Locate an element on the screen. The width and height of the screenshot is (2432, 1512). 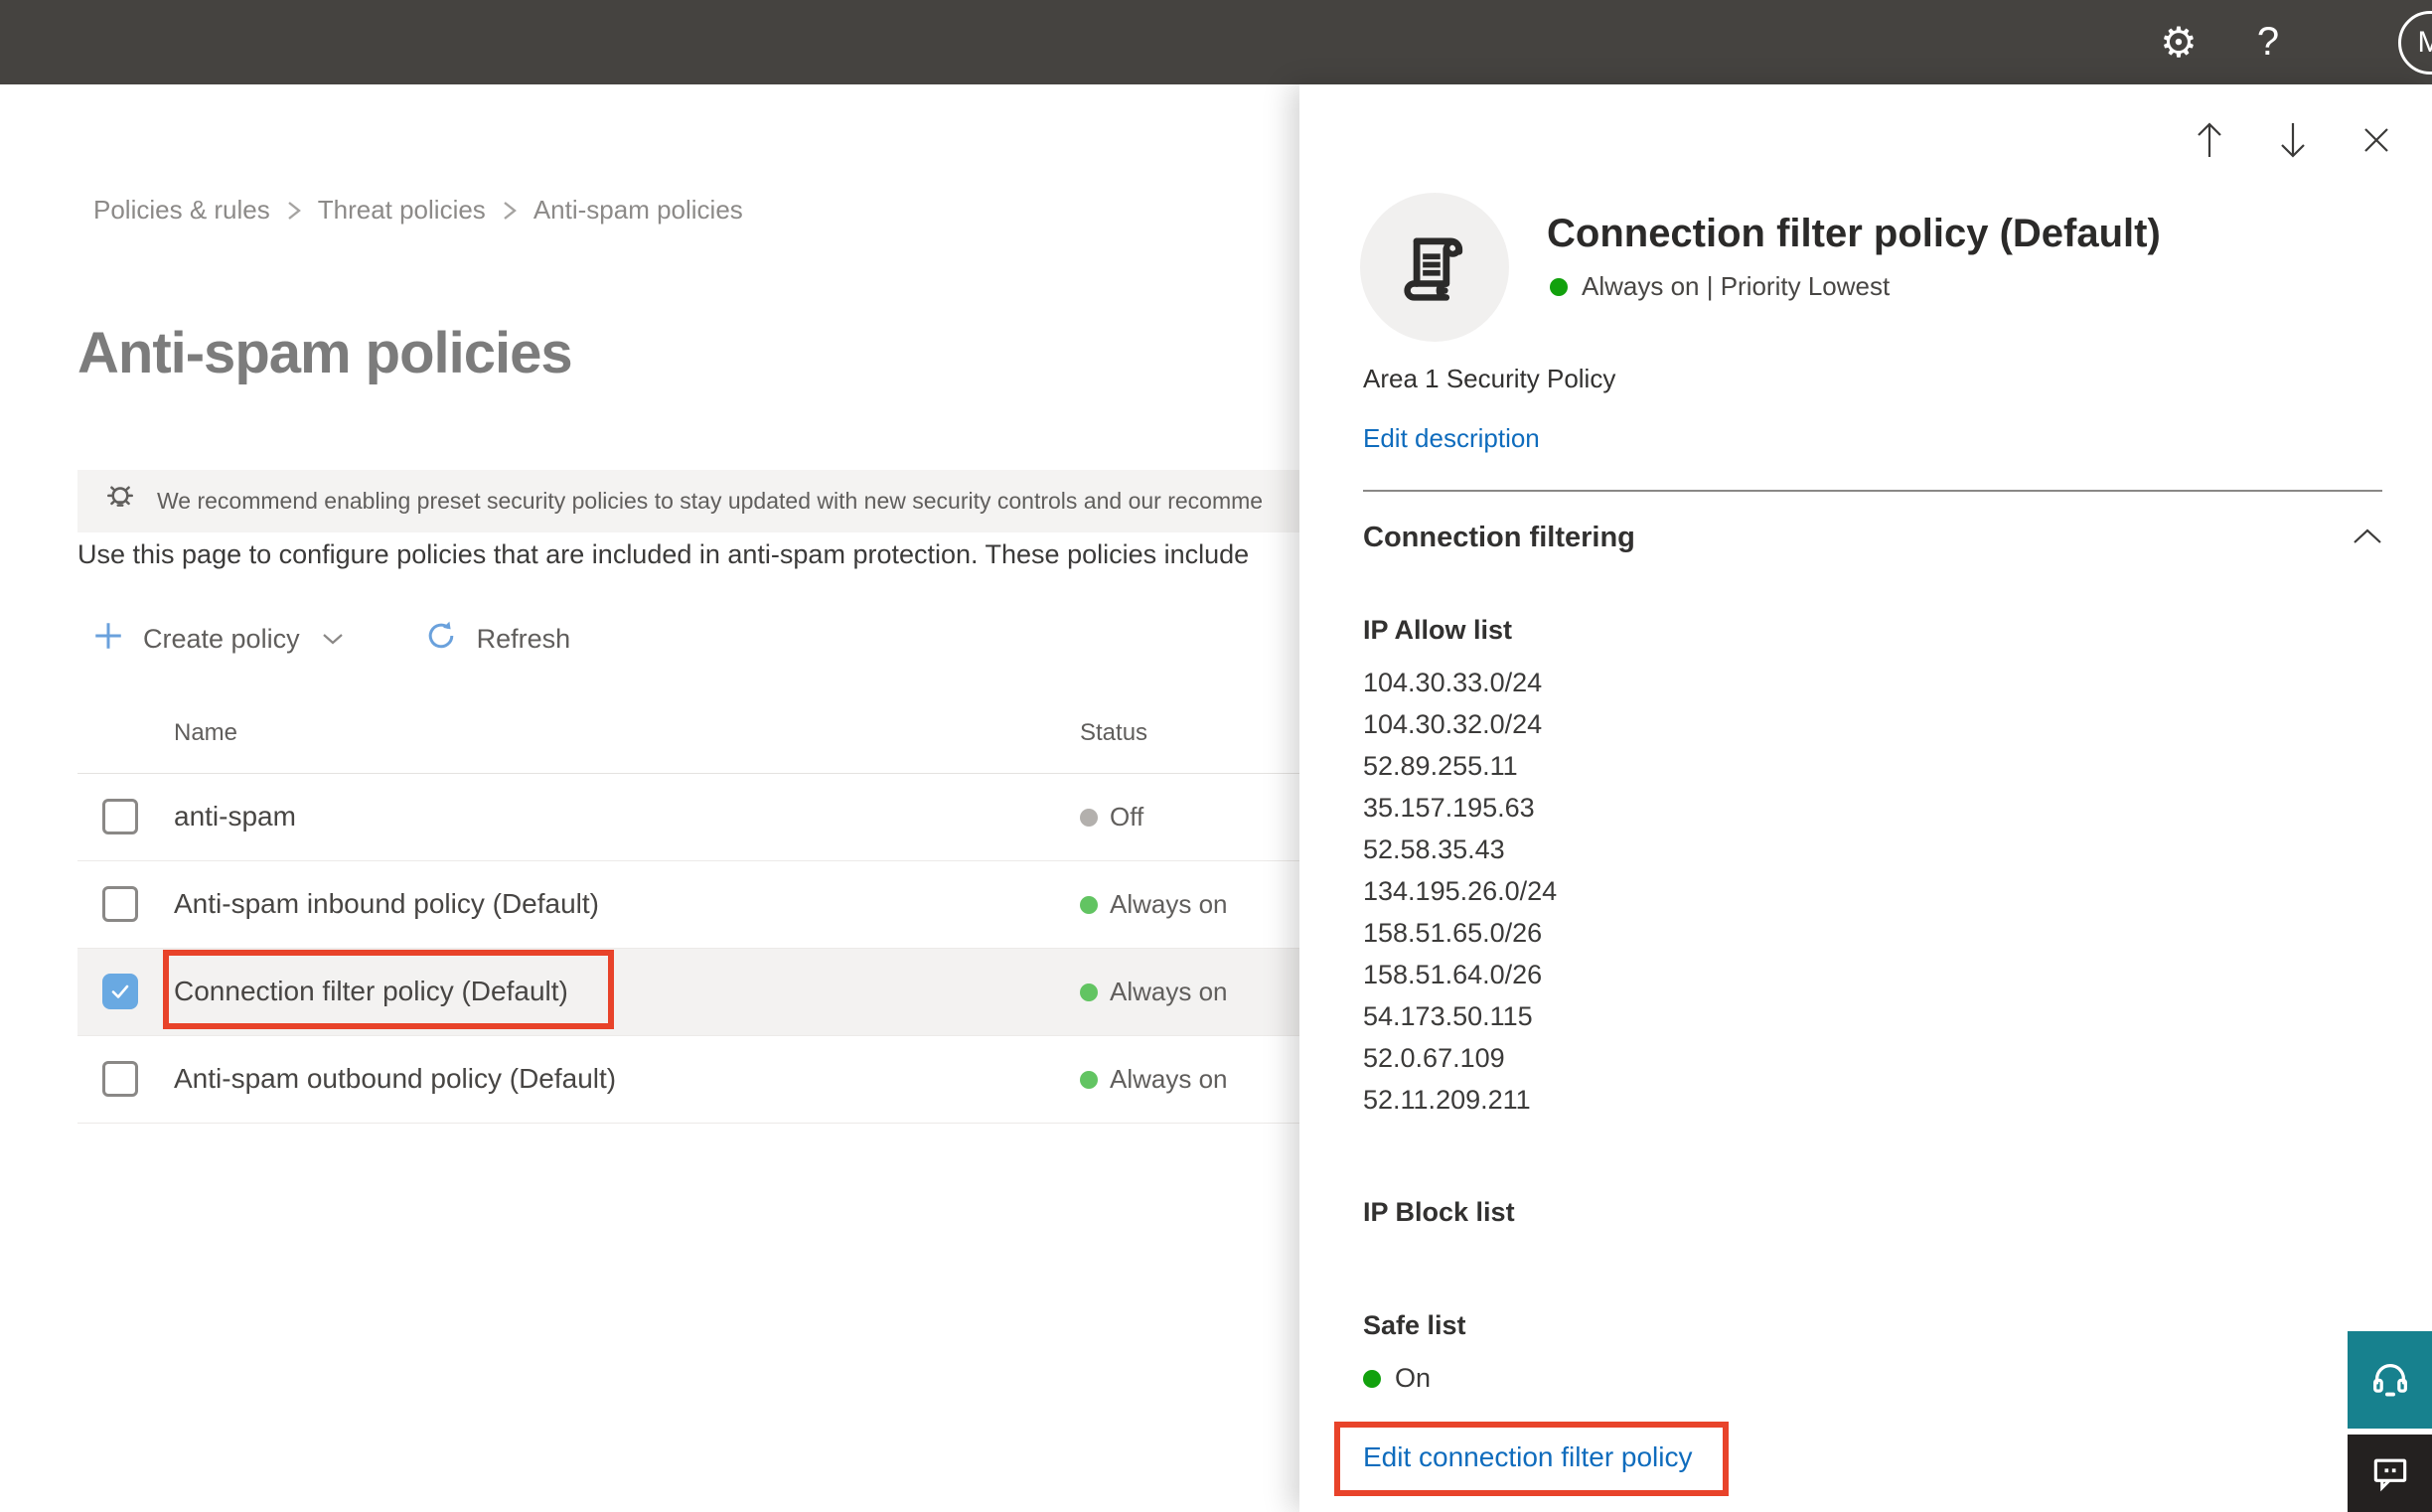
help-button: ? is located at coordinates (2268, 42).